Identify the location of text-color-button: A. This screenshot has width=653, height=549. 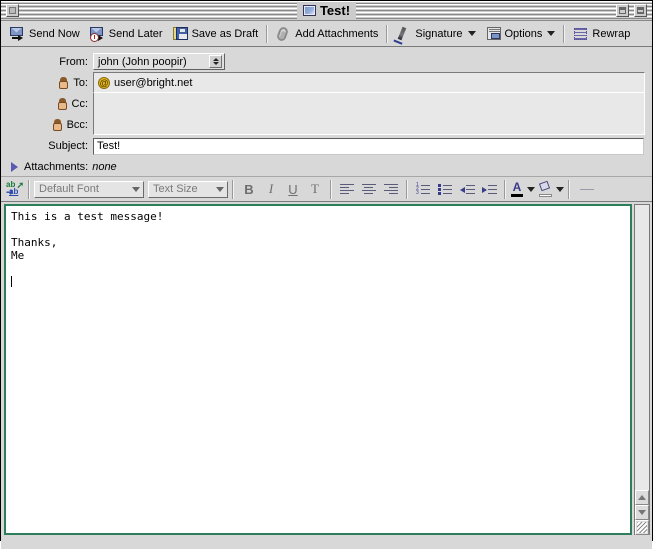
(522, 189).